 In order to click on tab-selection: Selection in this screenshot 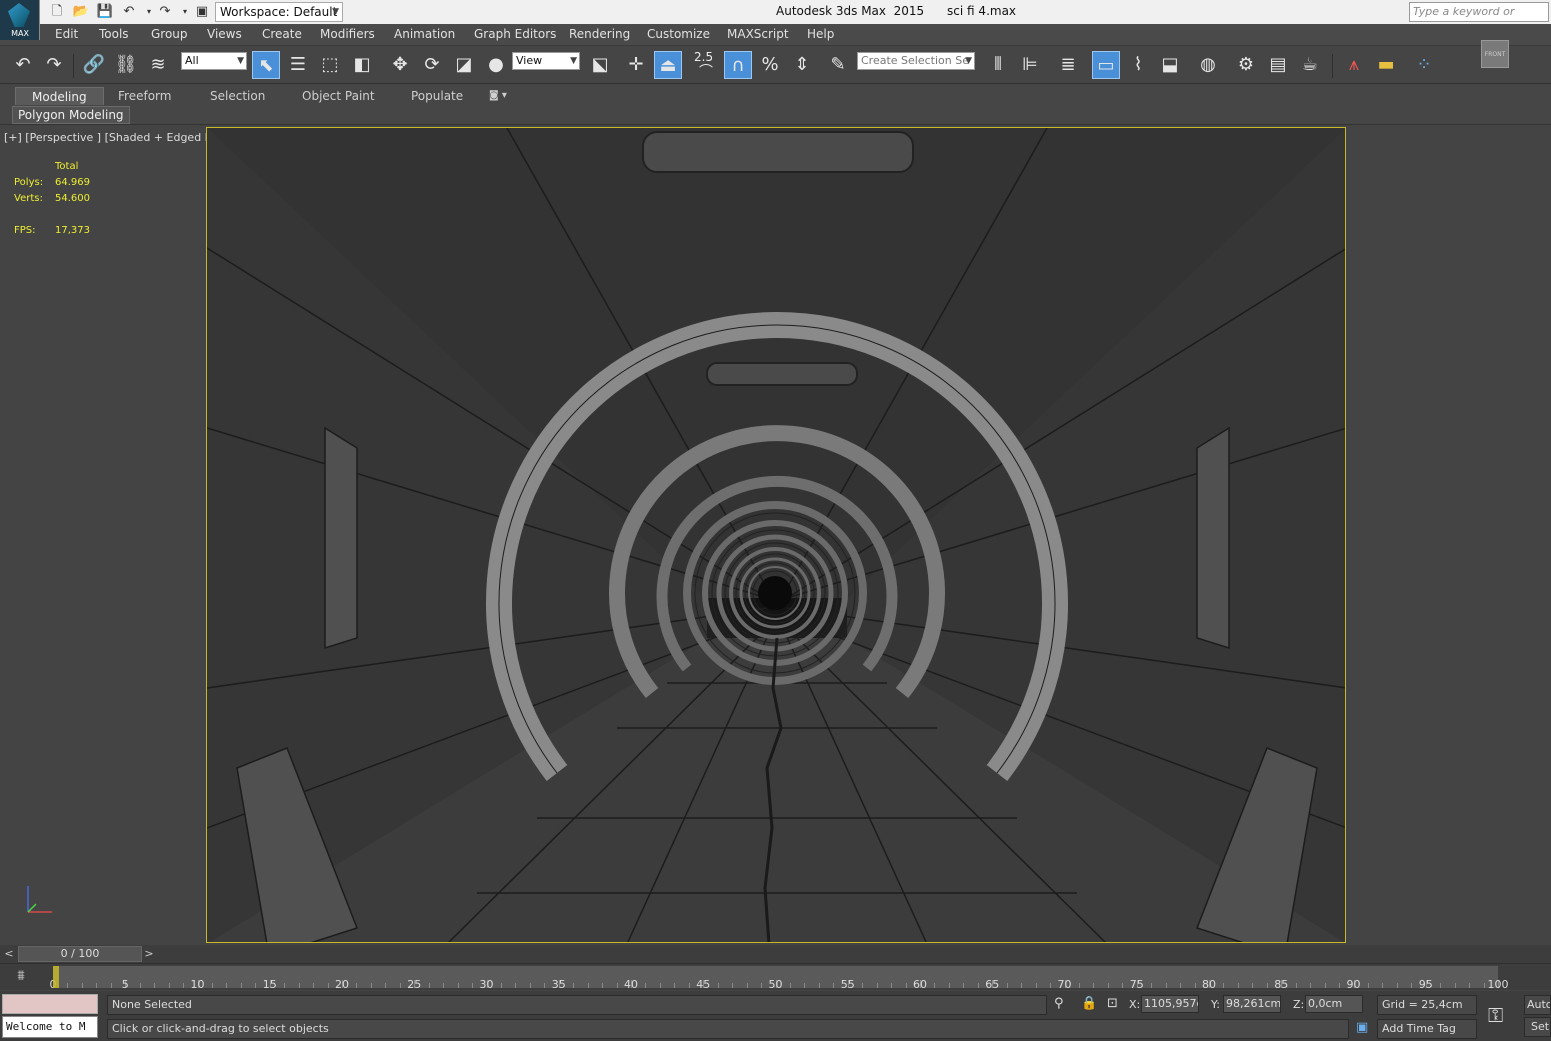, I will do `click(237, 96)`.